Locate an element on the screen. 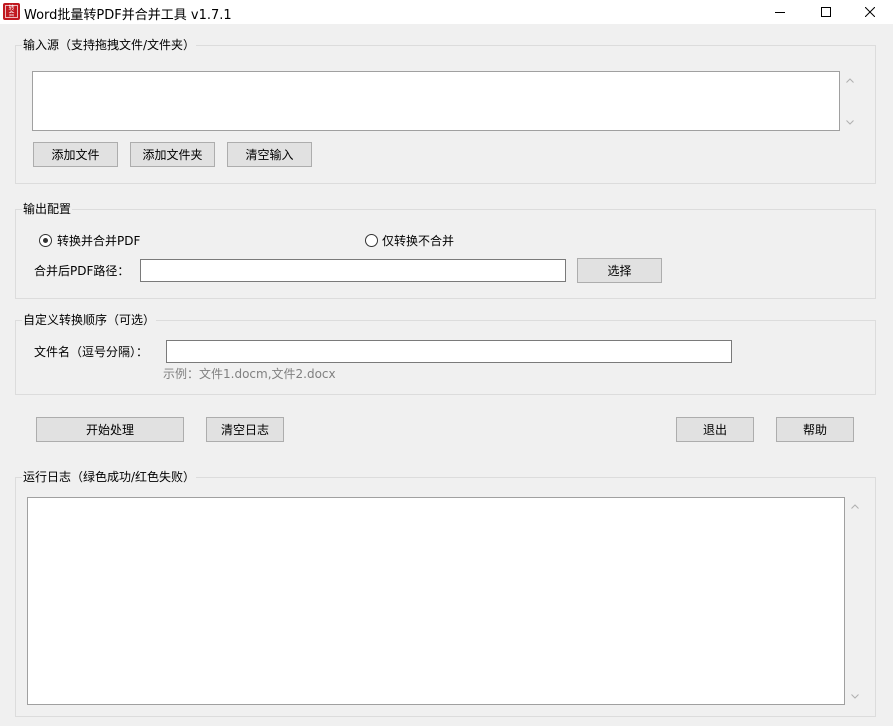 The image size is (893, 726). add-file-button: 添加文件 is located at coordinates (75, 154).